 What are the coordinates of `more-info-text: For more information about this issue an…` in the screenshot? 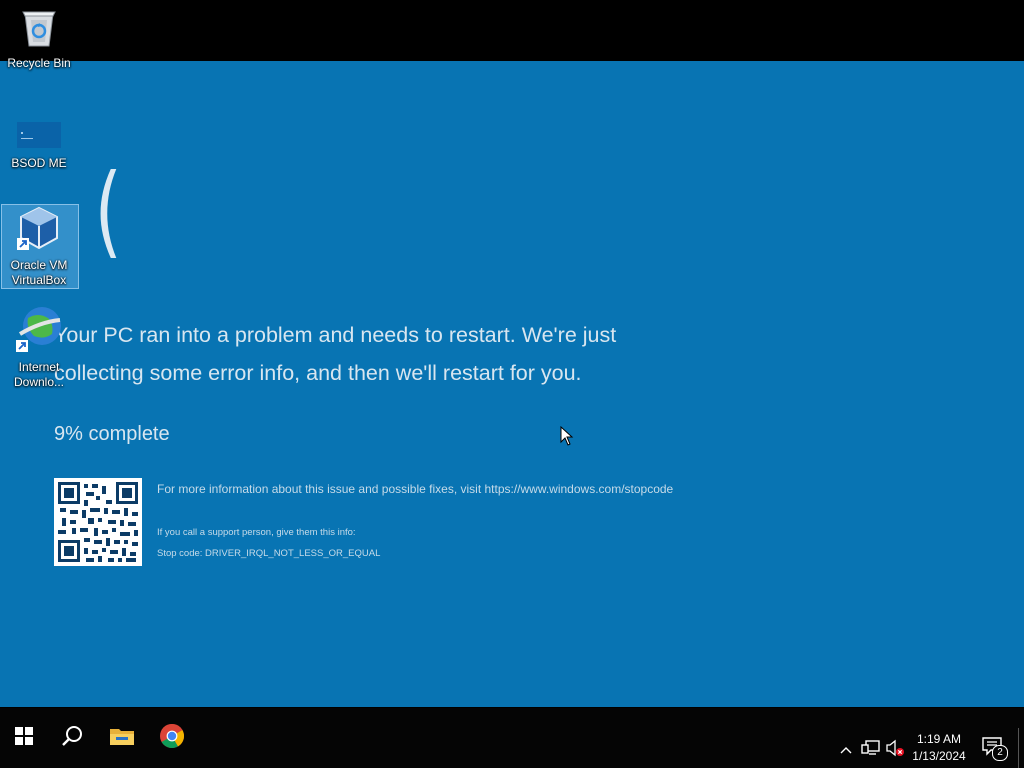 It's located at (415, 489).